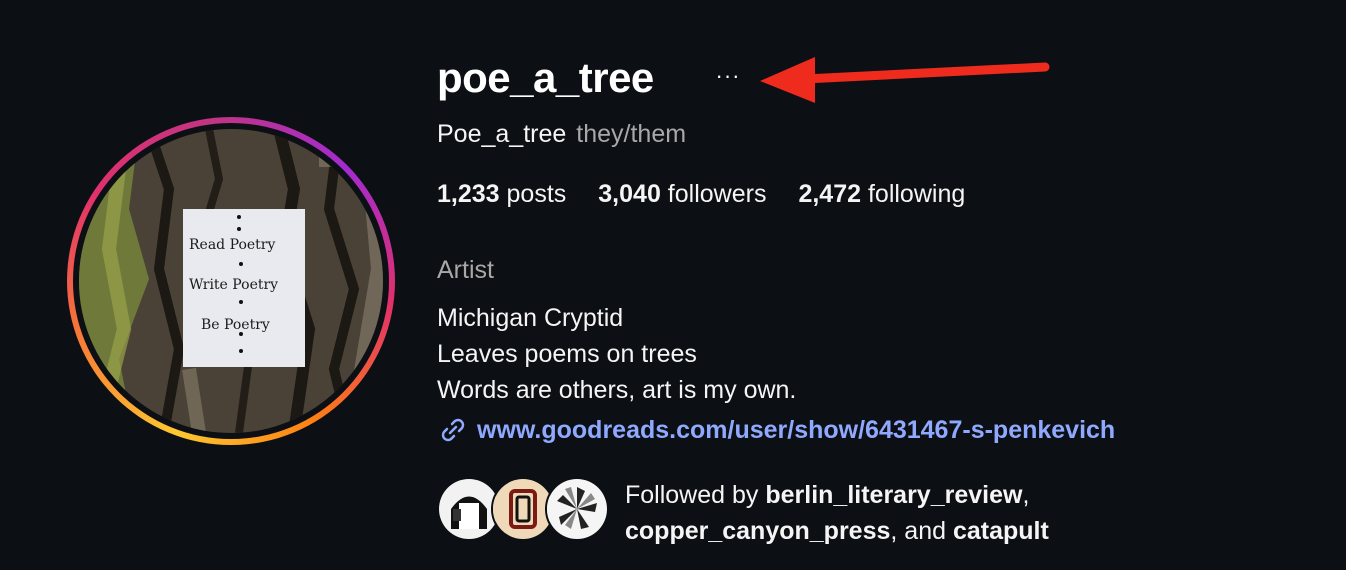 The image size is (1346, 570). Describe the element at coordinates (501, 194) in the screenshot. I see `posts-count: 1,233 posts` at that location.